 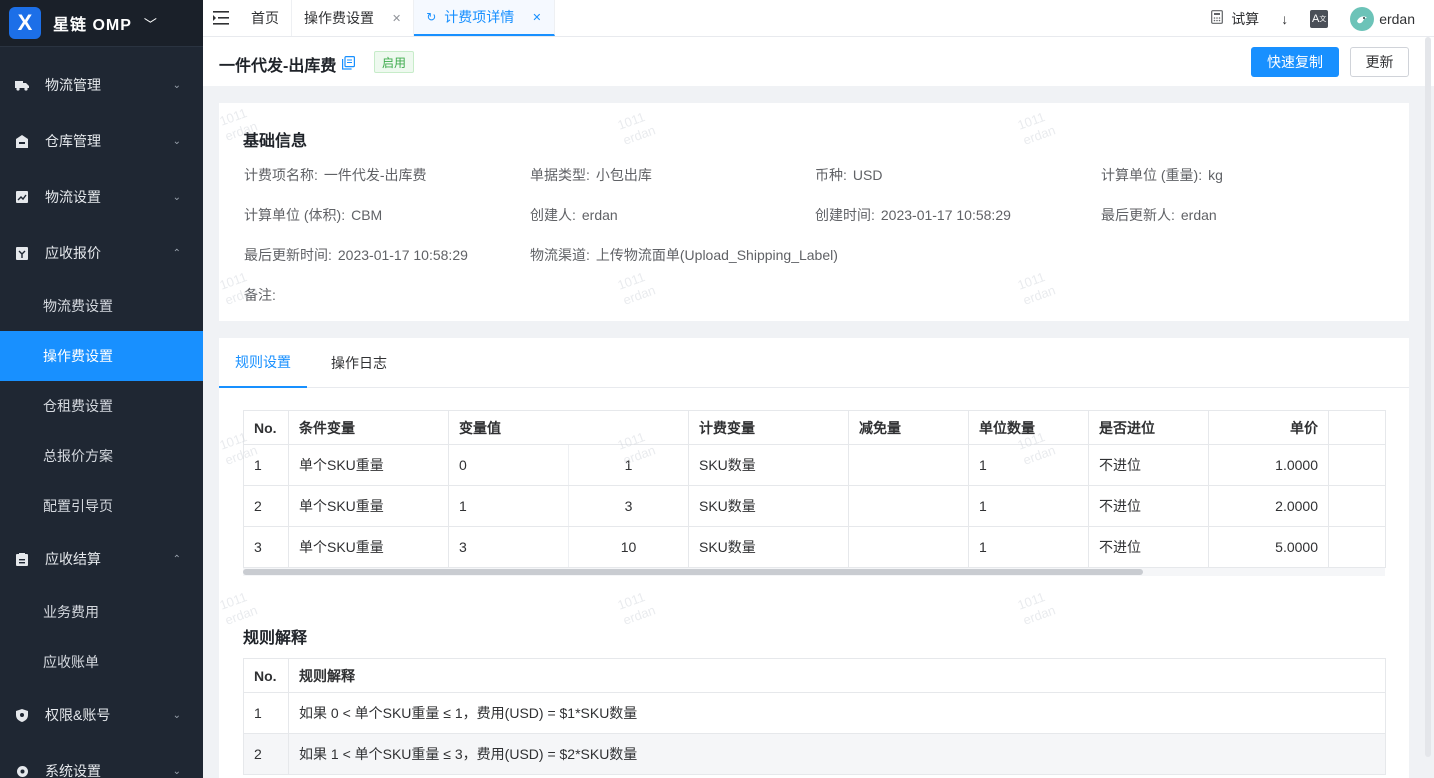 I want to click on table-horizontal-scrollbar, so click(x=814, y=572).